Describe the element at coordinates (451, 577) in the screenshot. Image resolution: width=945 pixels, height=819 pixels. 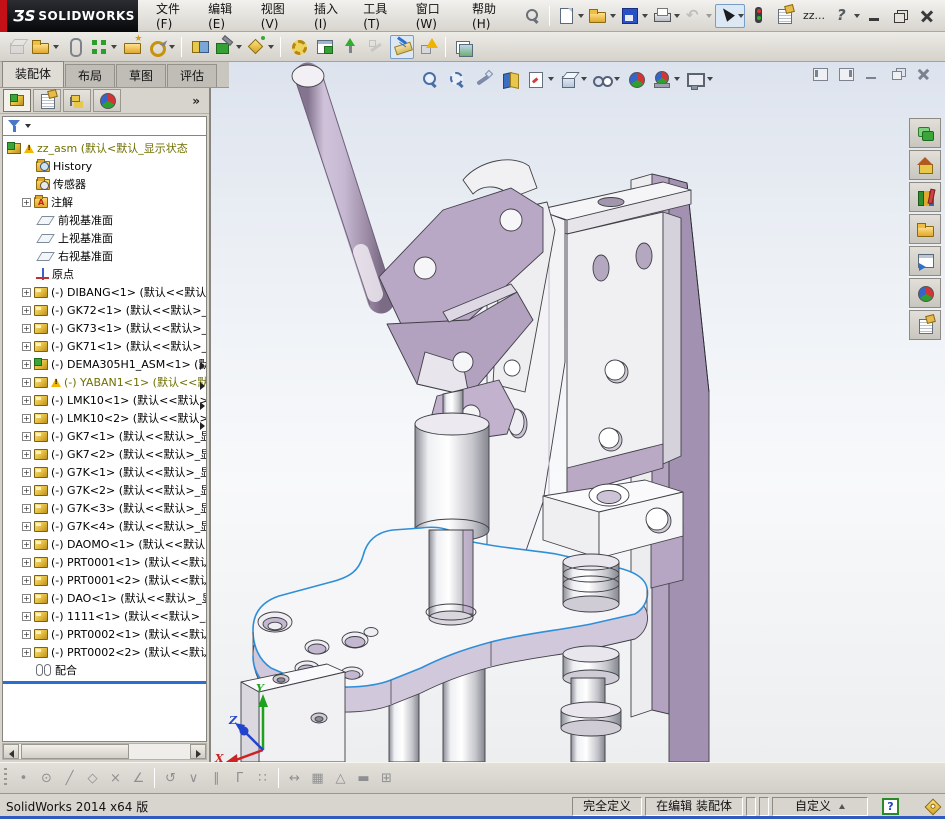
I see `model-press-ram` at that location.